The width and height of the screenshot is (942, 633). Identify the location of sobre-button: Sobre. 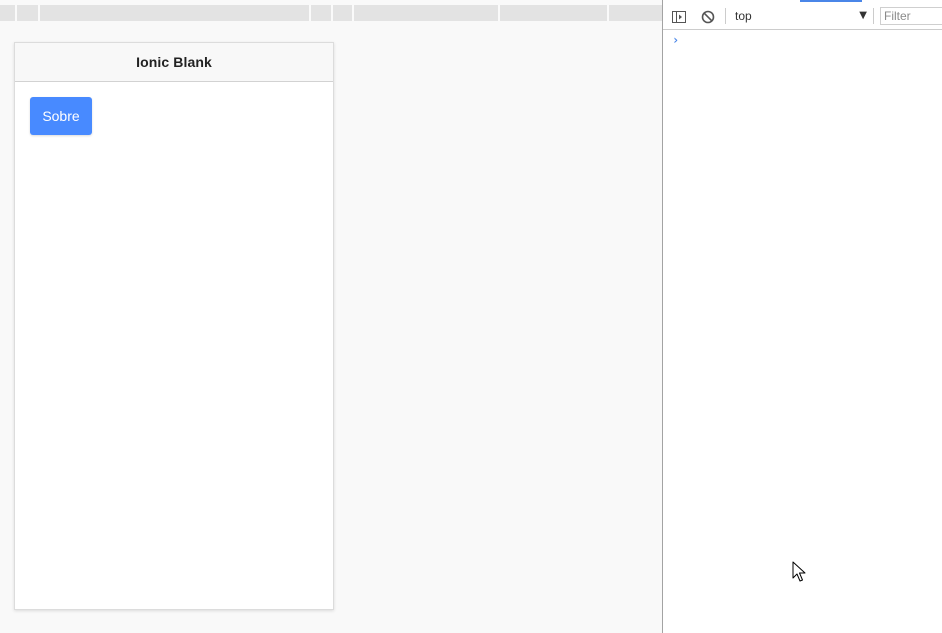
(61, 116).